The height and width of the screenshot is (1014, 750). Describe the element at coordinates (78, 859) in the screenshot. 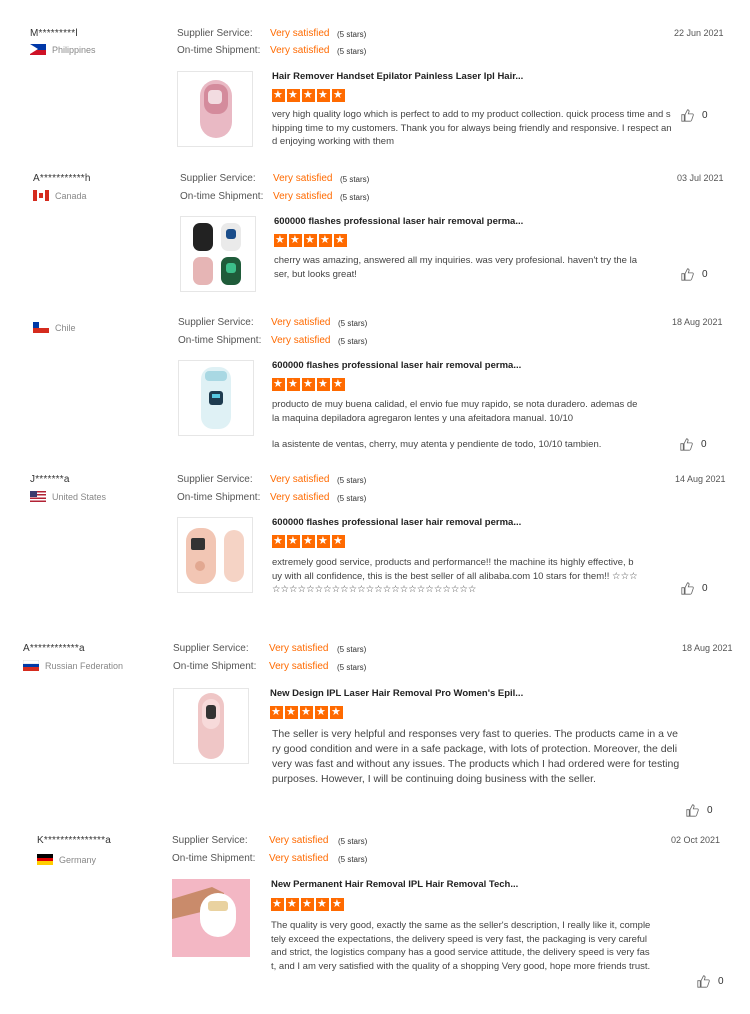

I see `country-name: Germany` at that location.